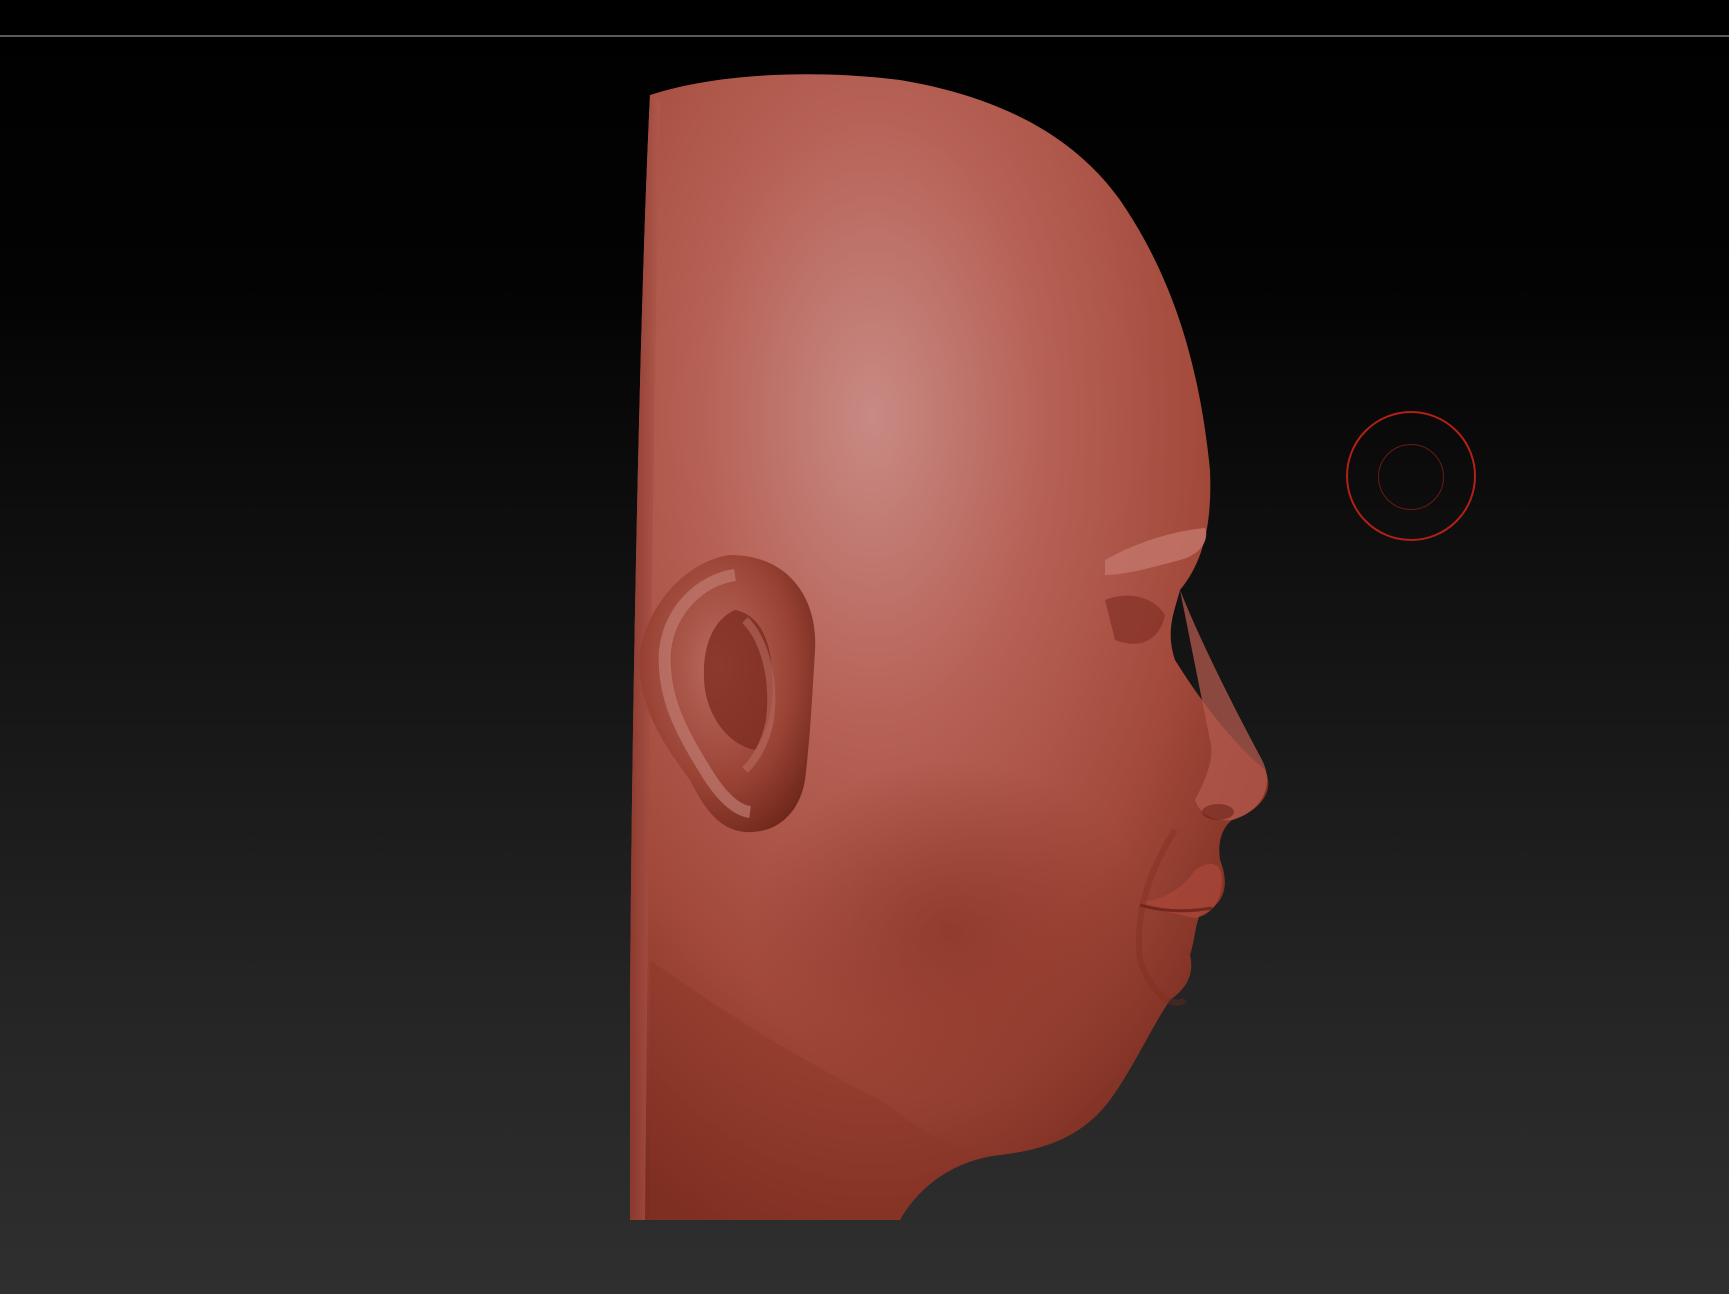  Describe the element at coordinates (1411, 477) in the screenshot. I see `brush-cursor-inner-ring` at that location.